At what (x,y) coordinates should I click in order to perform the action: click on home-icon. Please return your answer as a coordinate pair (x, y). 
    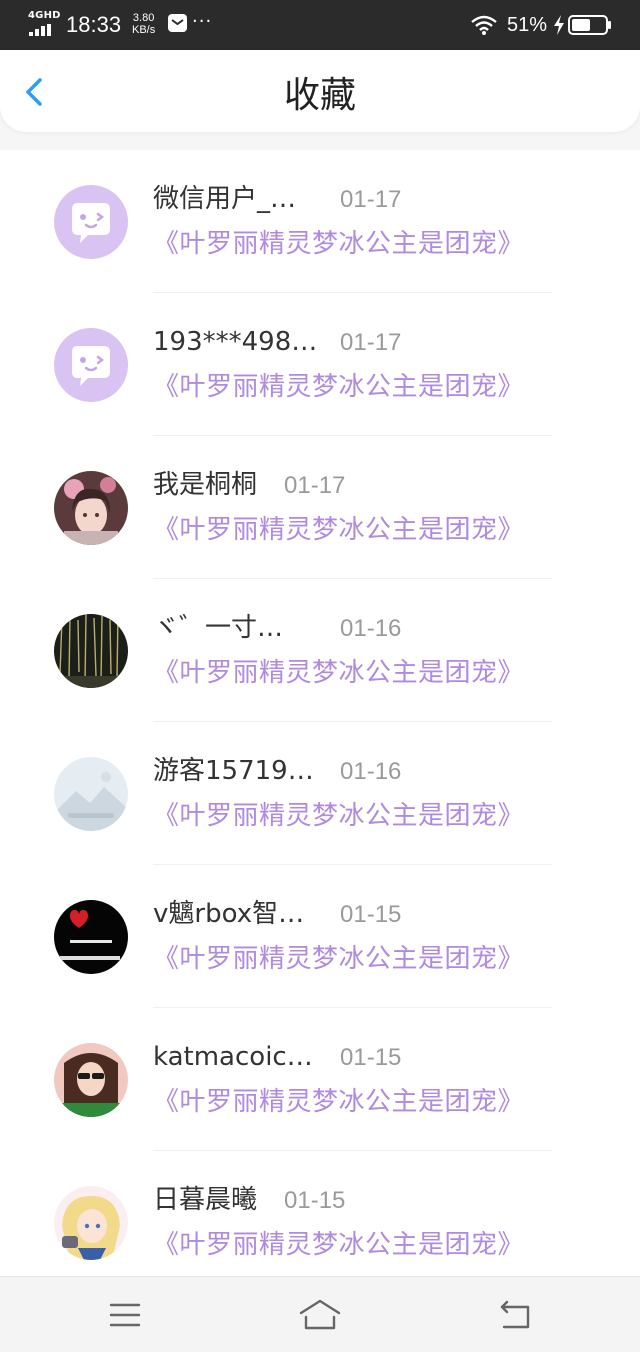
    Looking at the image, I should click on (320, 1314).